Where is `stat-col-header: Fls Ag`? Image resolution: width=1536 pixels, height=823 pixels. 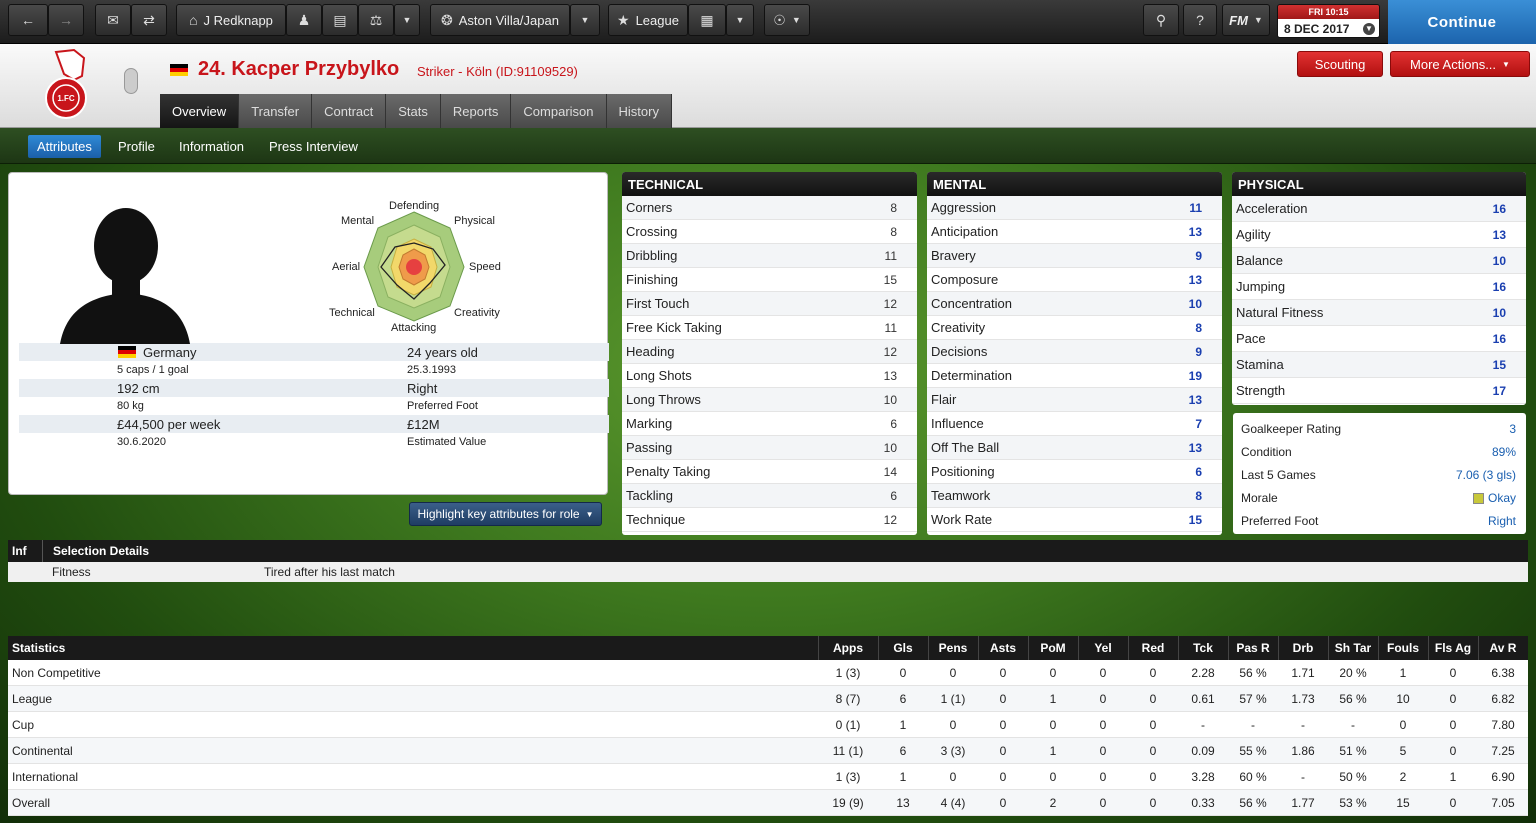
stat-col-header: Fls Ag is located at coordinates (1453, 648).